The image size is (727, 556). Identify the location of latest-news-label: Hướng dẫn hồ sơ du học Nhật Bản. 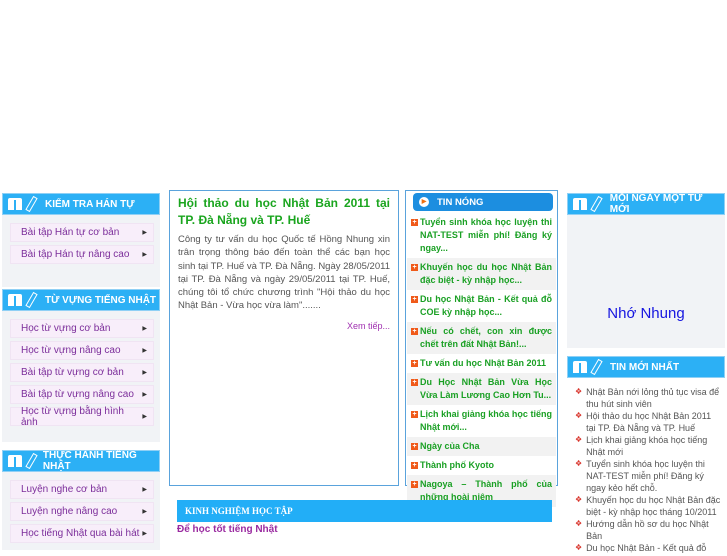
(647, 530).